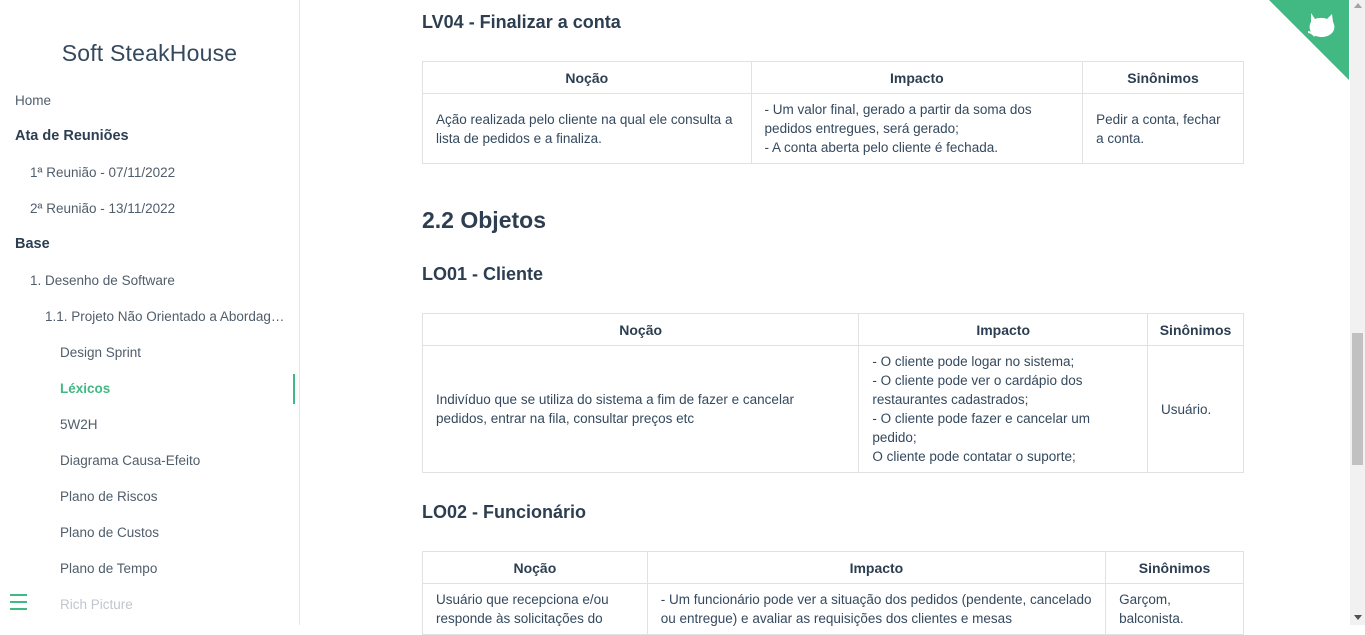 The image size is (1365, 635). I want to click on sidebar-item-diagrama-causa-efeito: Diagrama Causa-Efeito, so click(130, 460).